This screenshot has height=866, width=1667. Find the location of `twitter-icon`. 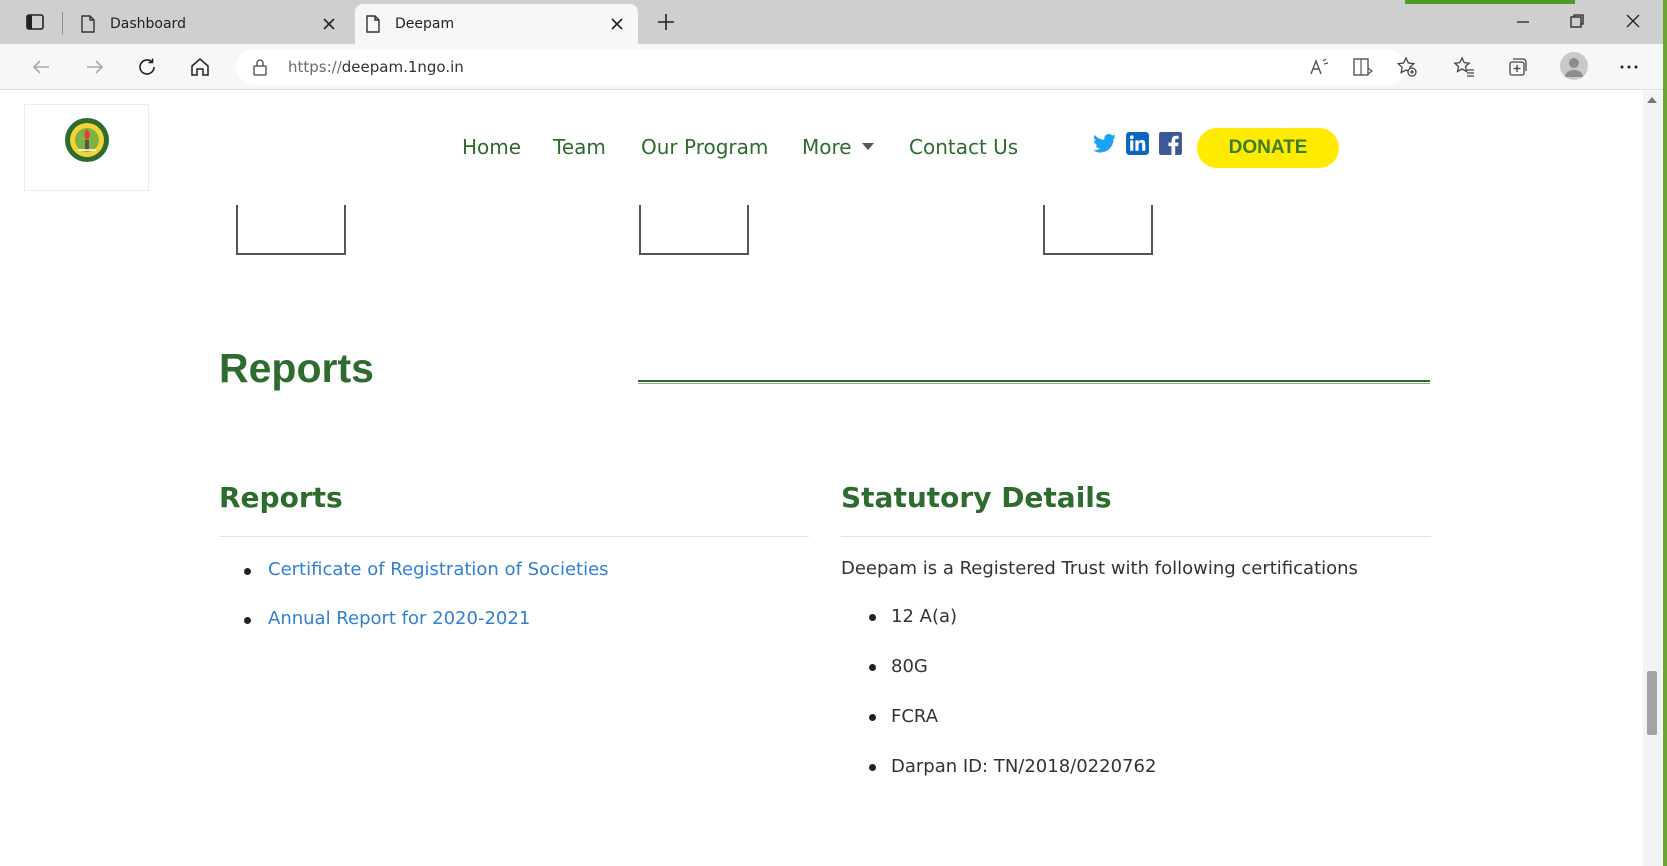

twitter-icon is located at coordinates (1104, 143).